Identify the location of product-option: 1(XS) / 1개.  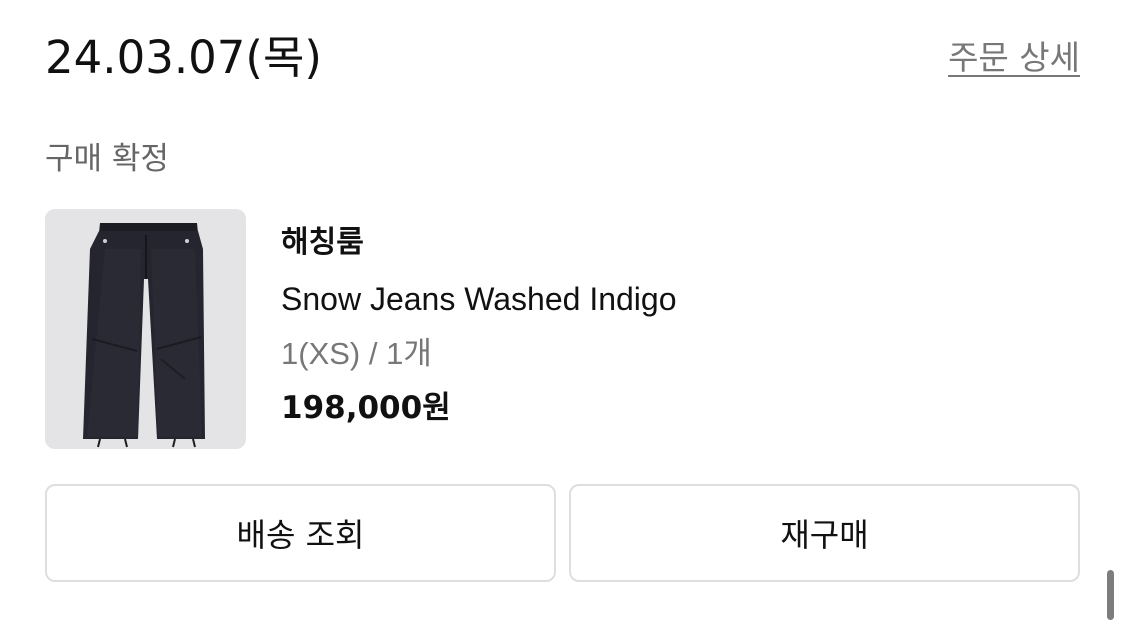
(356, 353).